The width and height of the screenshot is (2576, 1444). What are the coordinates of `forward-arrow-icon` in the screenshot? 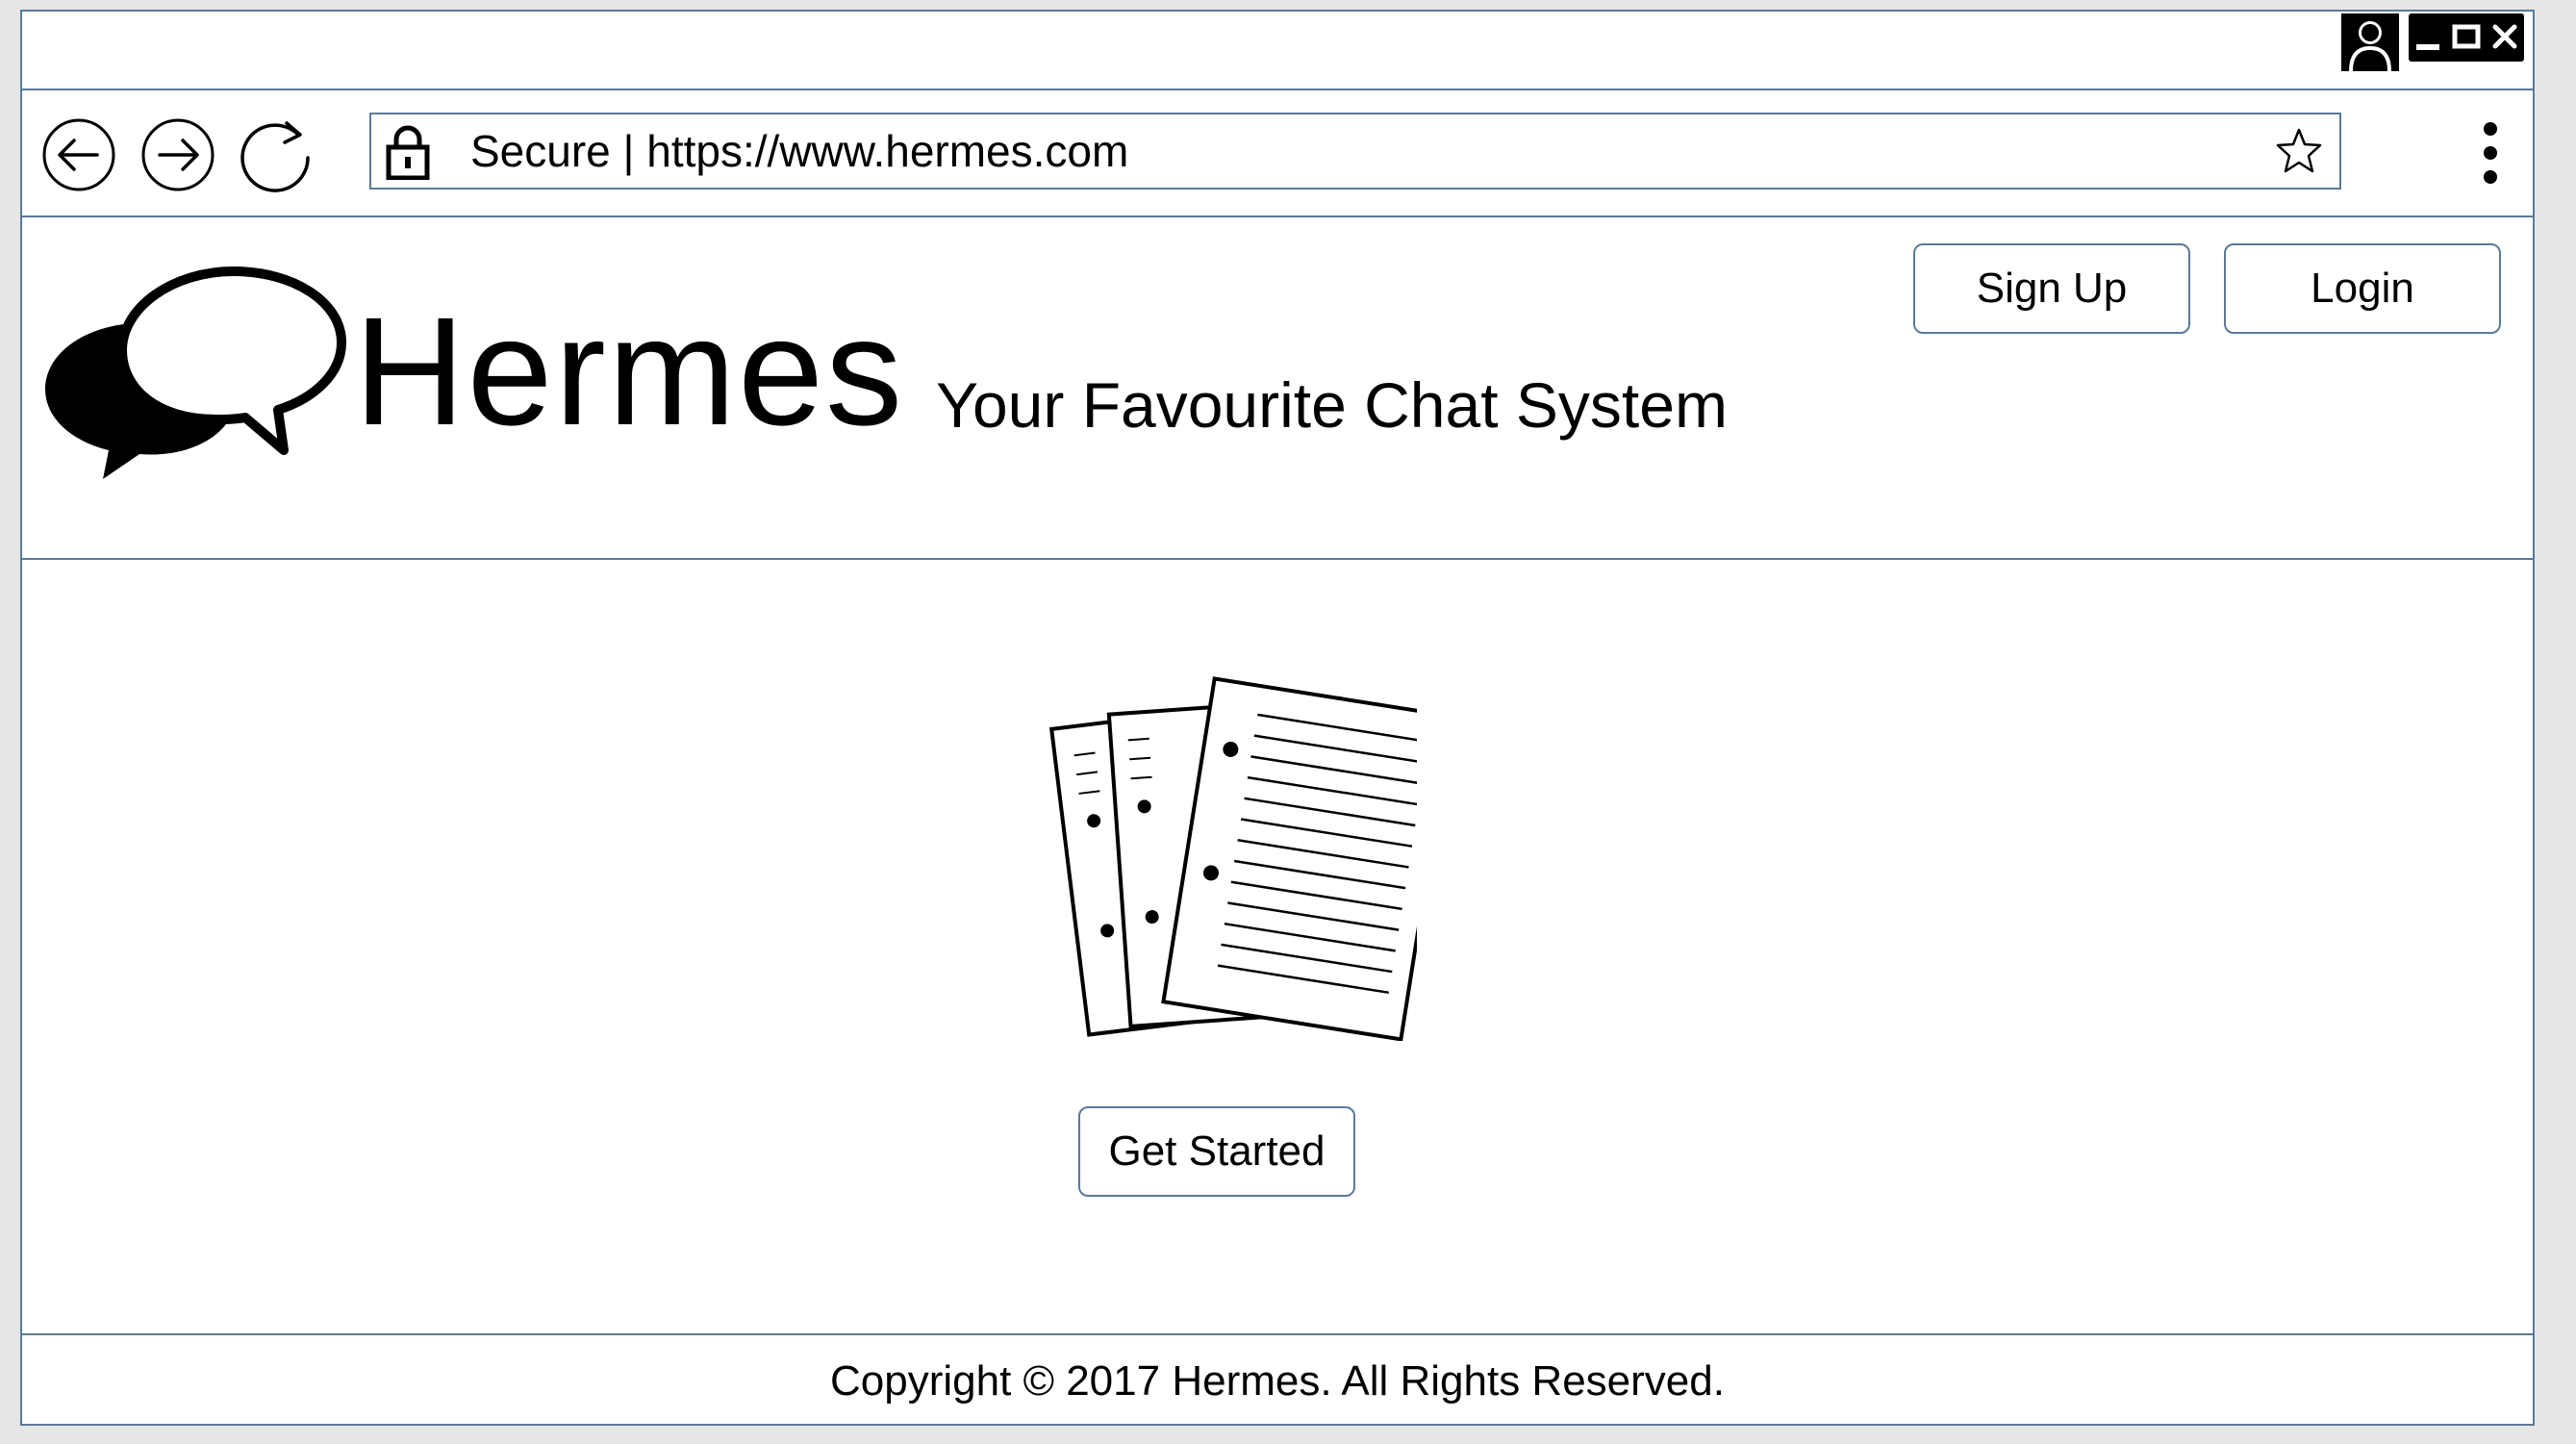 It's located at (177, 155).